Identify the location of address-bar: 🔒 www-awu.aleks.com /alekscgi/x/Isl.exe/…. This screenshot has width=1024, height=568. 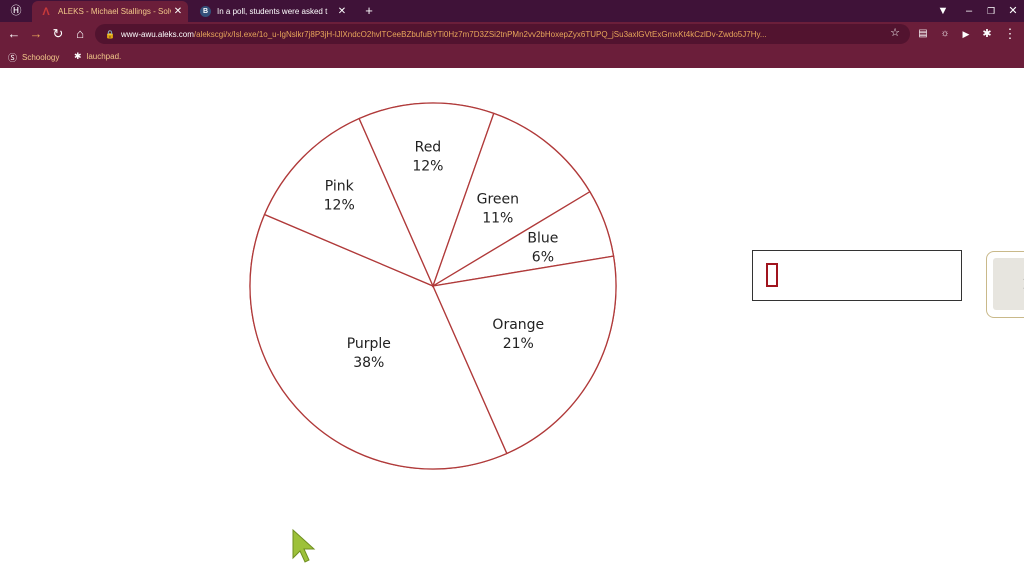
(502, 34).